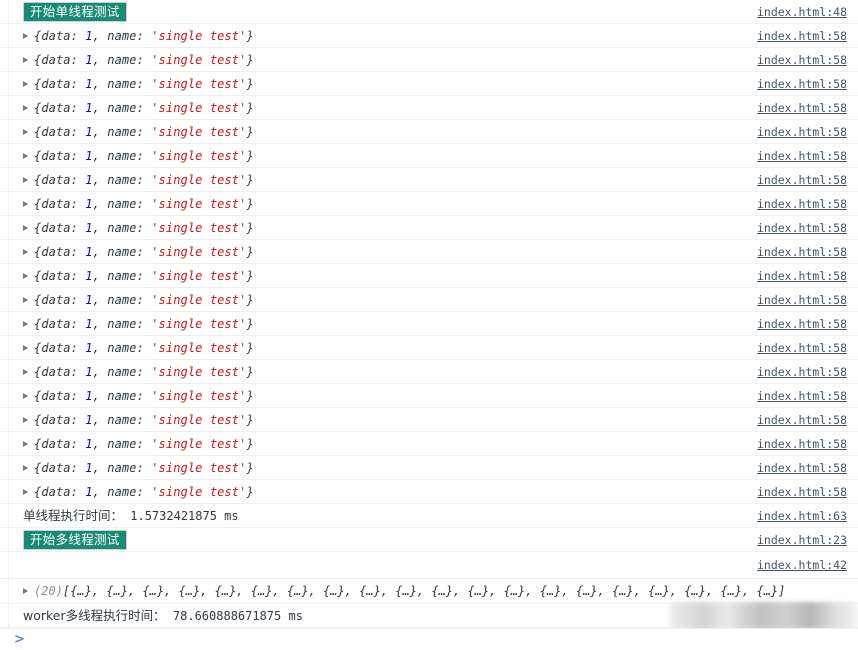  What do you see at coordinates (441, 639) in the screenshot?
I see `console-prompt-input` at bounding box center [441, 639].